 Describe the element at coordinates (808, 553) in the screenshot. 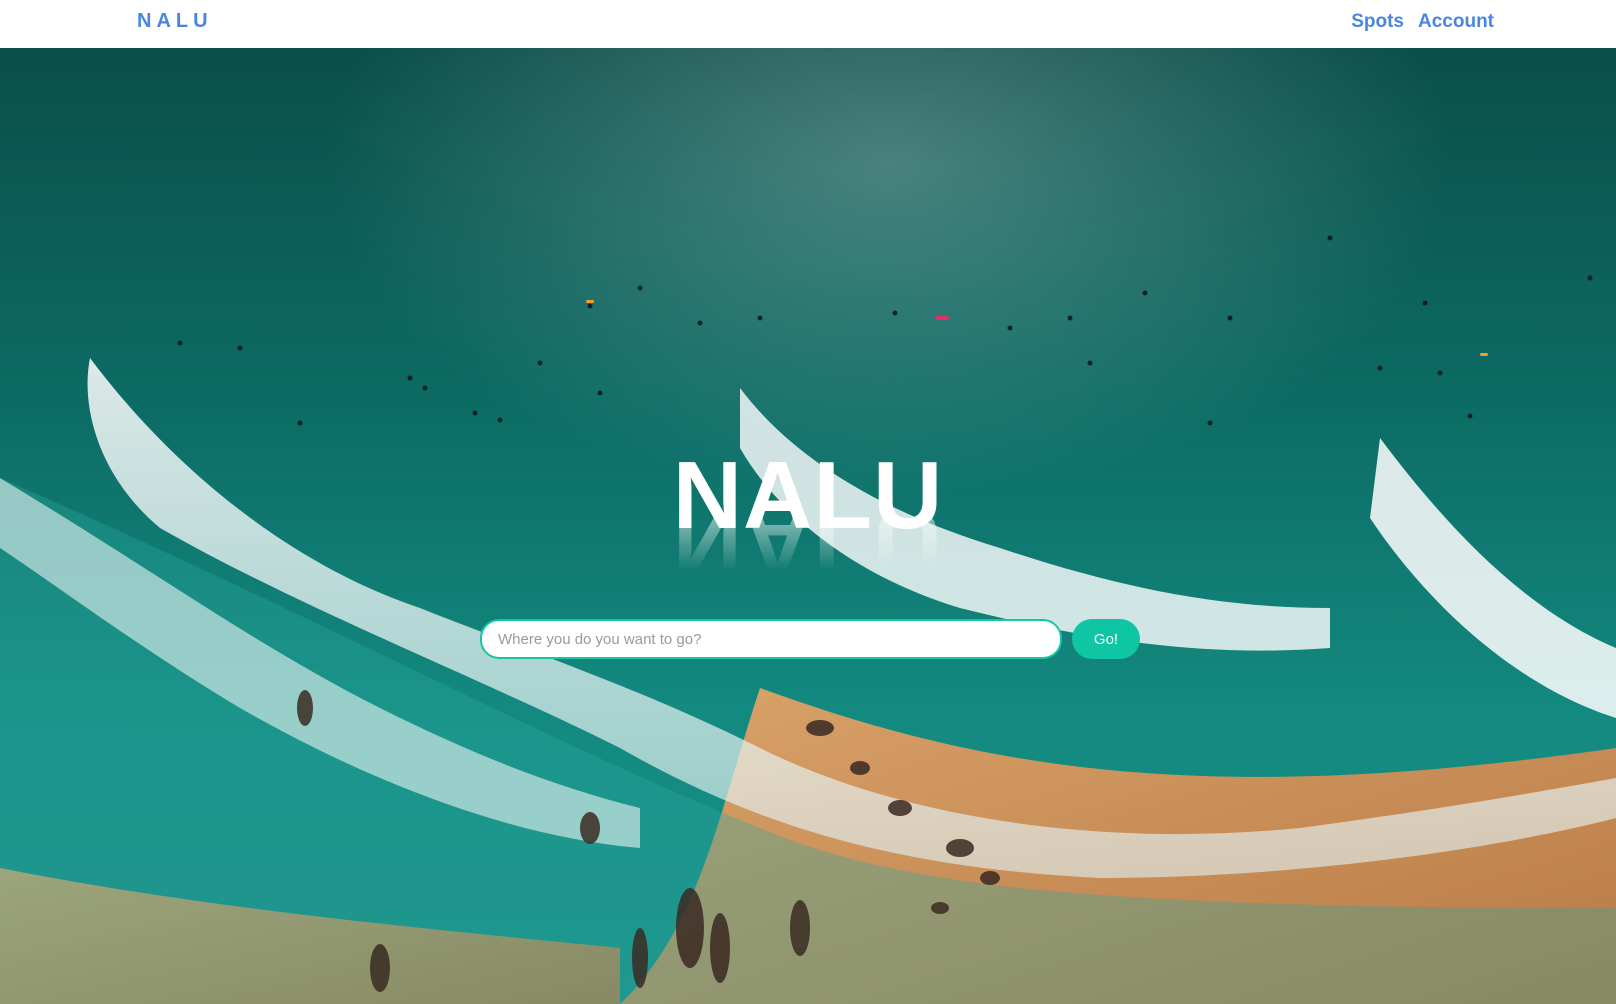

I see `hero-title-reflection: NALU` at that location.